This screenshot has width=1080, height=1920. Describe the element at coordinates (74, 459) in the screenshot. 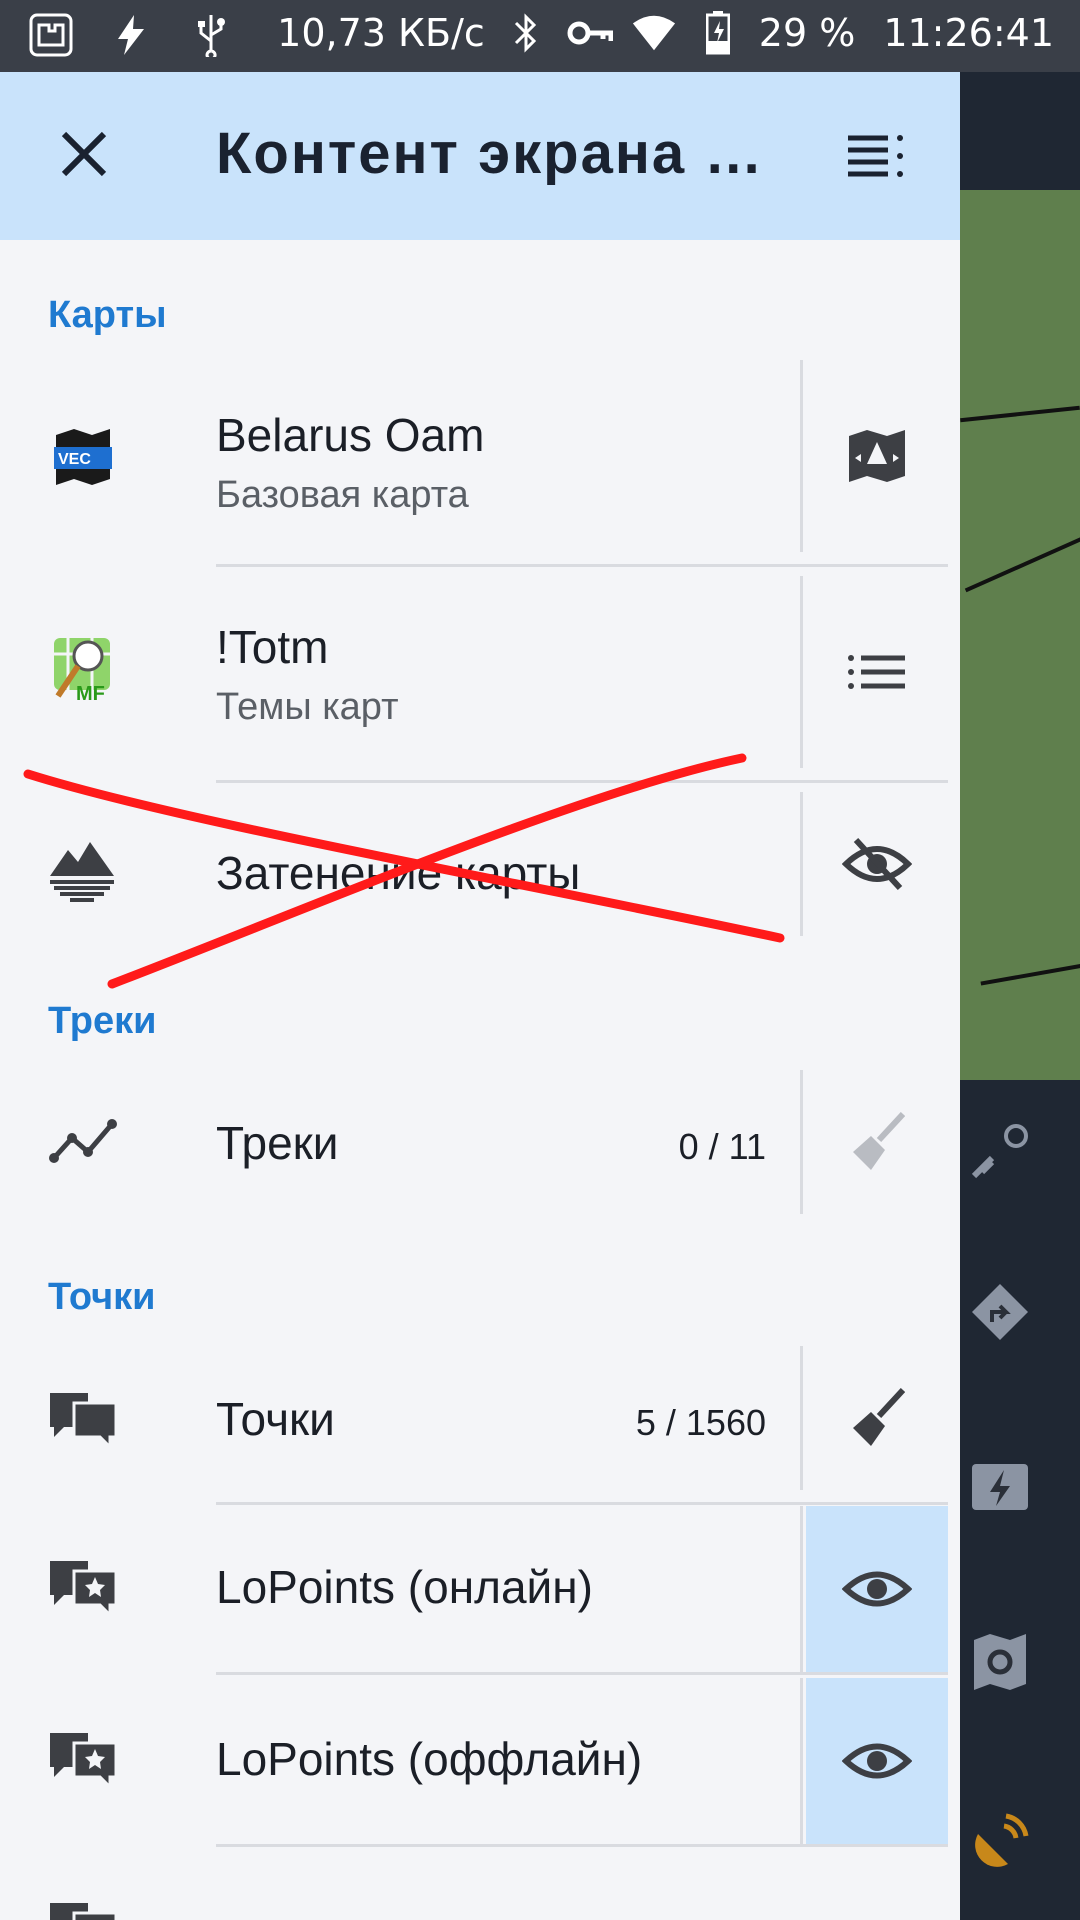

I see `svg-text: VEC` at that location.